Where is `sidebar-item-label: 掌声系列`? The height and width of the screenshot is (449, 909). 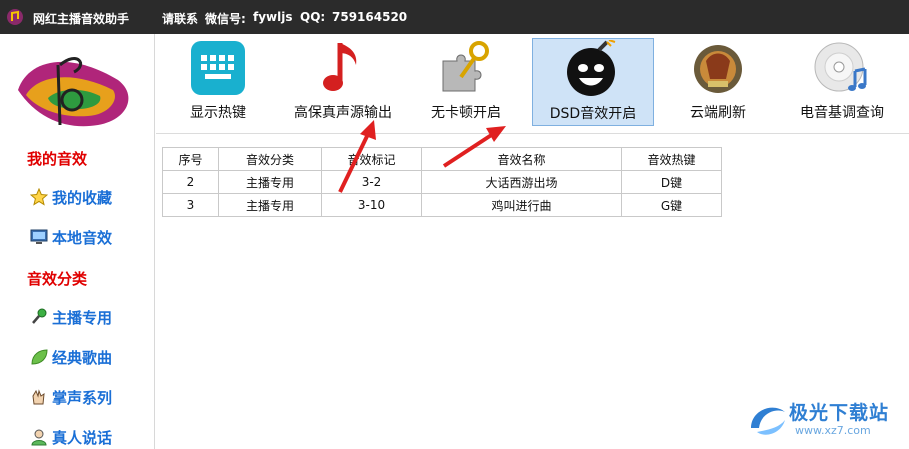 sidebar-item-label: 掌声系列 is located at coordinates (82, 397).